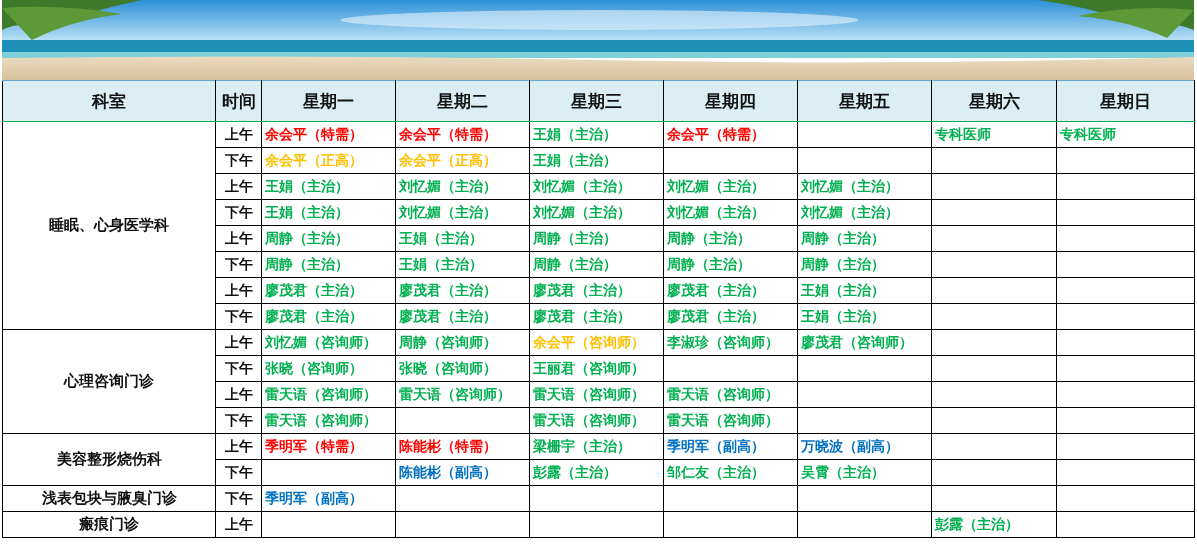 This screenshot has height=557, width=1197. Describe the element at coordinates (730, 342) in the screenshot. I see `doctor-cell: 李淑珍（咨询师）` at that location.